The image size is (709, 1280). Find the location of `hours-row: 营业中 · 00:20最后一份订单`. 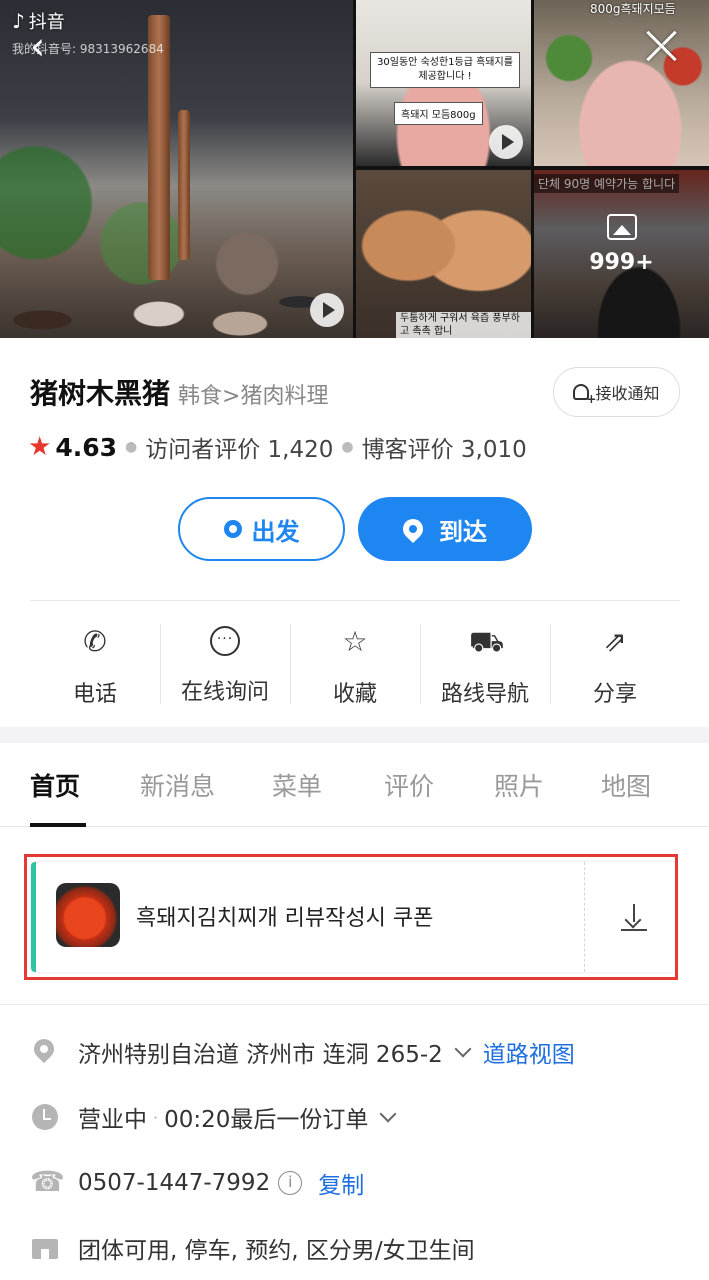

hours-row: 营业中 · 00:20最后一份订单 is located at coordinates (360, 1117).